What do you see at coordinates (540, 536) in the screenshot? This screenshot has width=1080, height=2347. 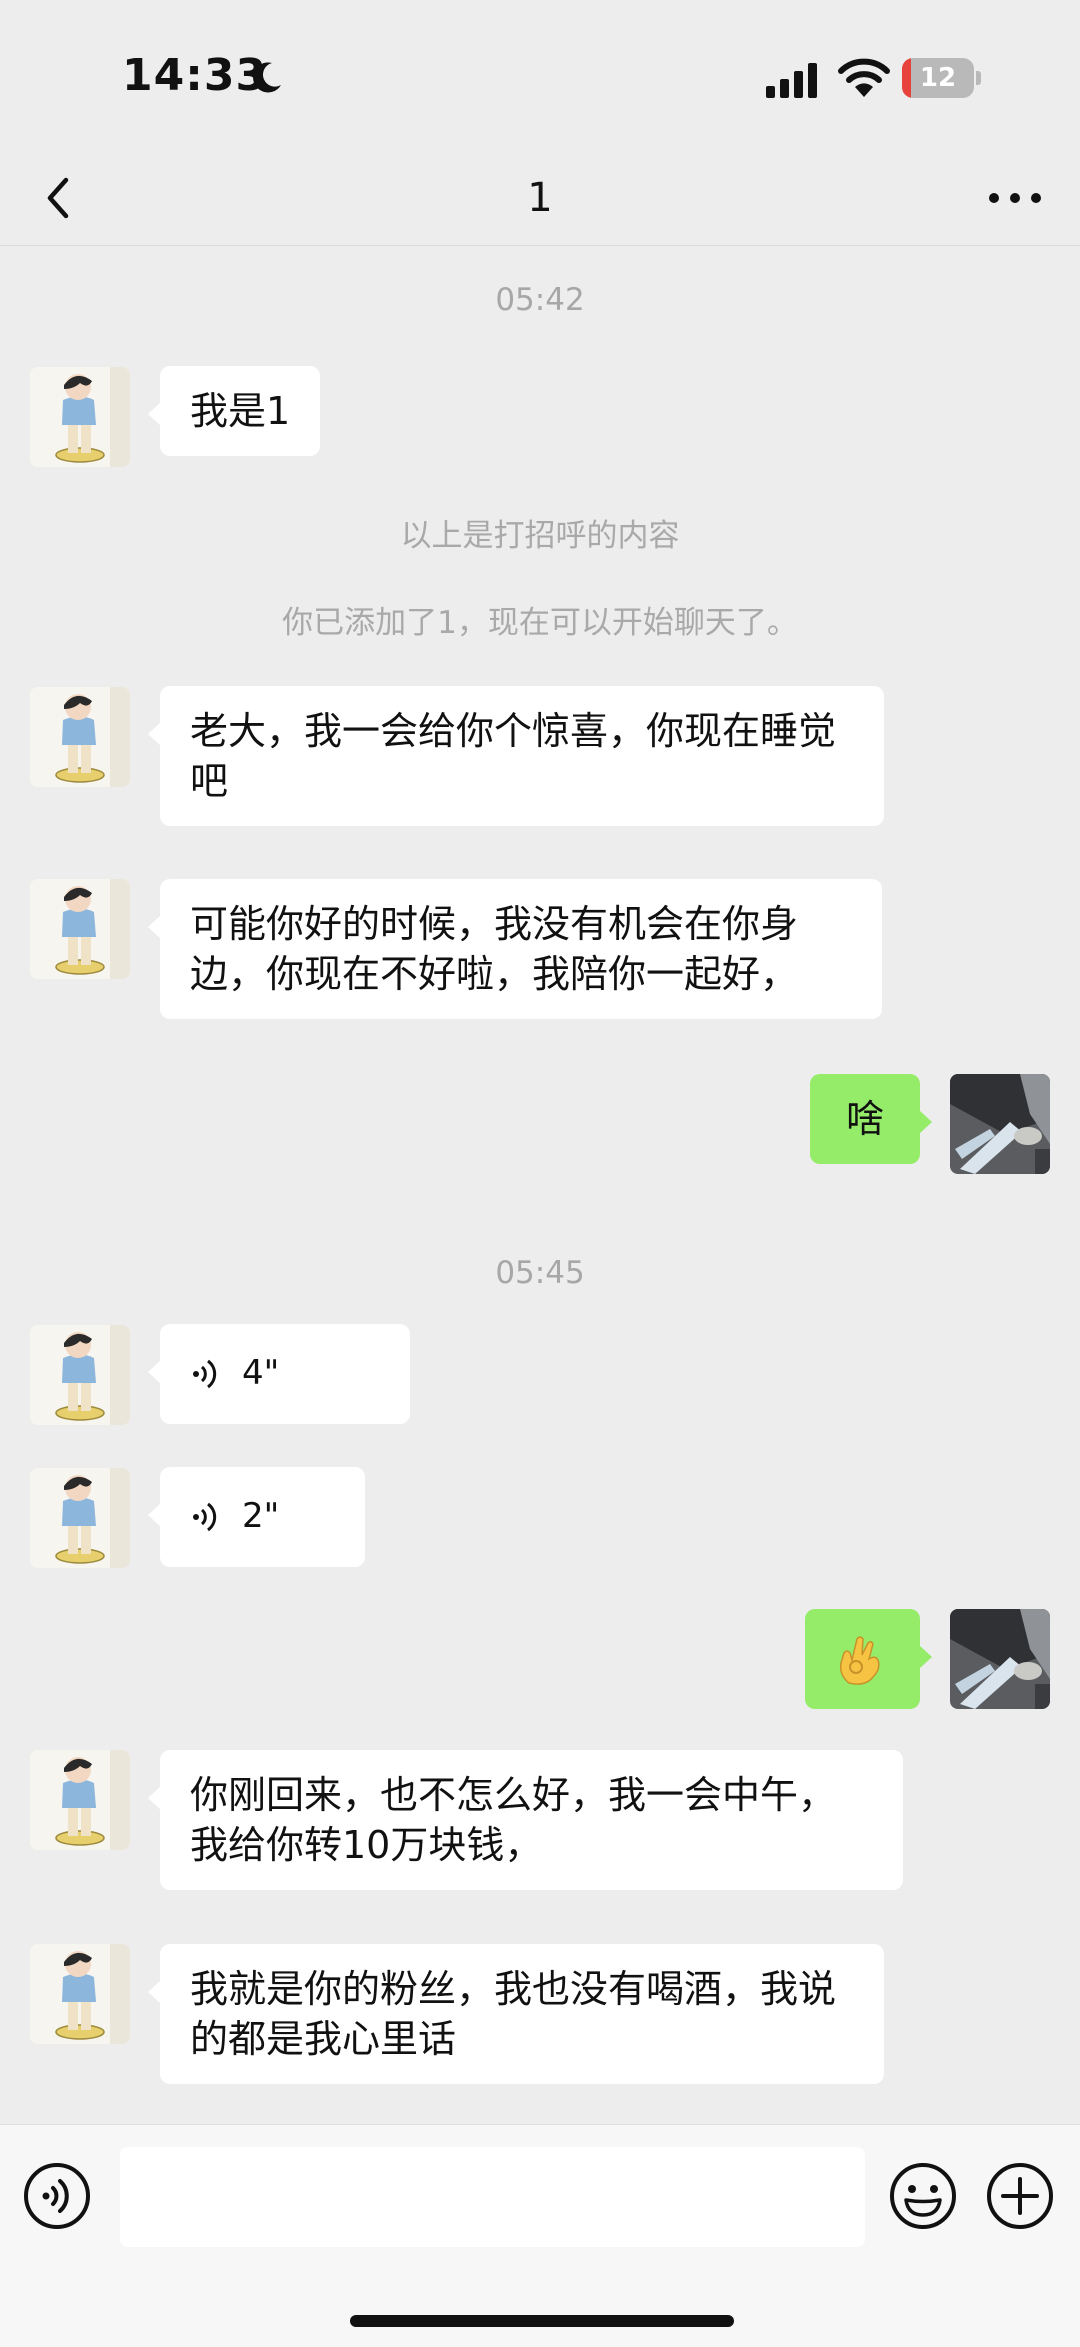 I see `system-note: 以上是打招呼的内容` at bounding box center [540, 536].